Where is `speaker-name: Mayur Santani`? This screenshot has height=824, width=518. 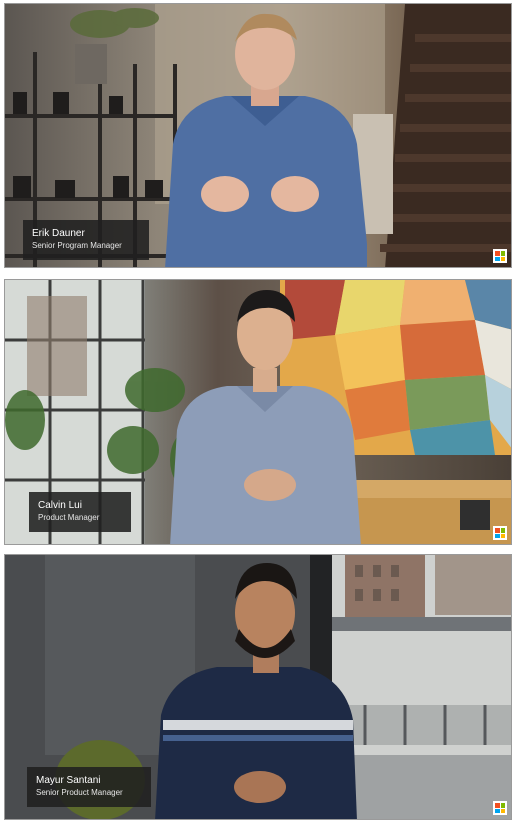 speaker-name: Mayur Santani is located at coordinates (68, 780).